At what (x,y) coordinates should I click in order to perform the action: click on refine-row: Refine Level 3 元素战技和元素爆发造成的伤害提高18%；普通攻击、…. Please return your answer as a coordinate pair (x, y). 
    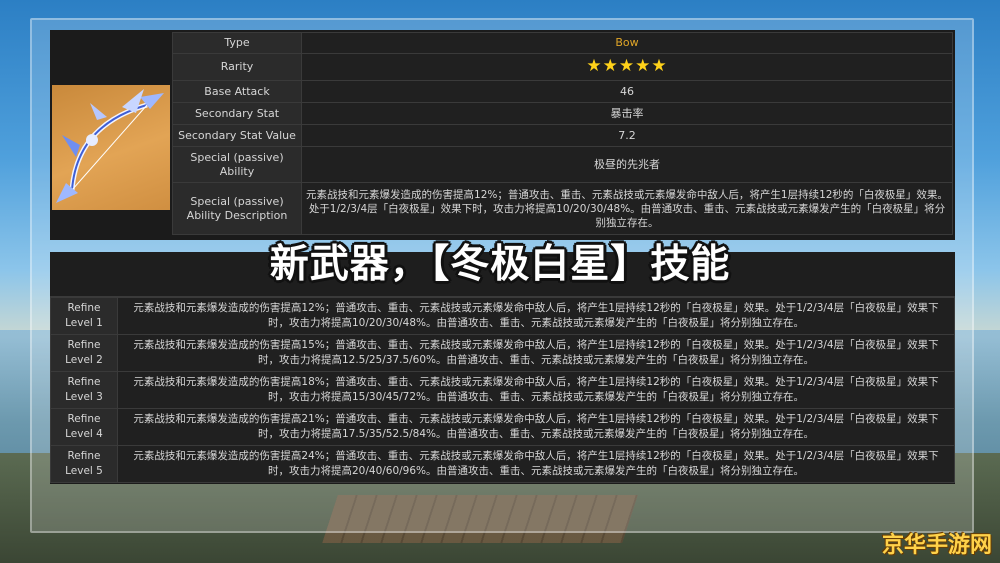
    Looking at the image, I should click on (502, 390).